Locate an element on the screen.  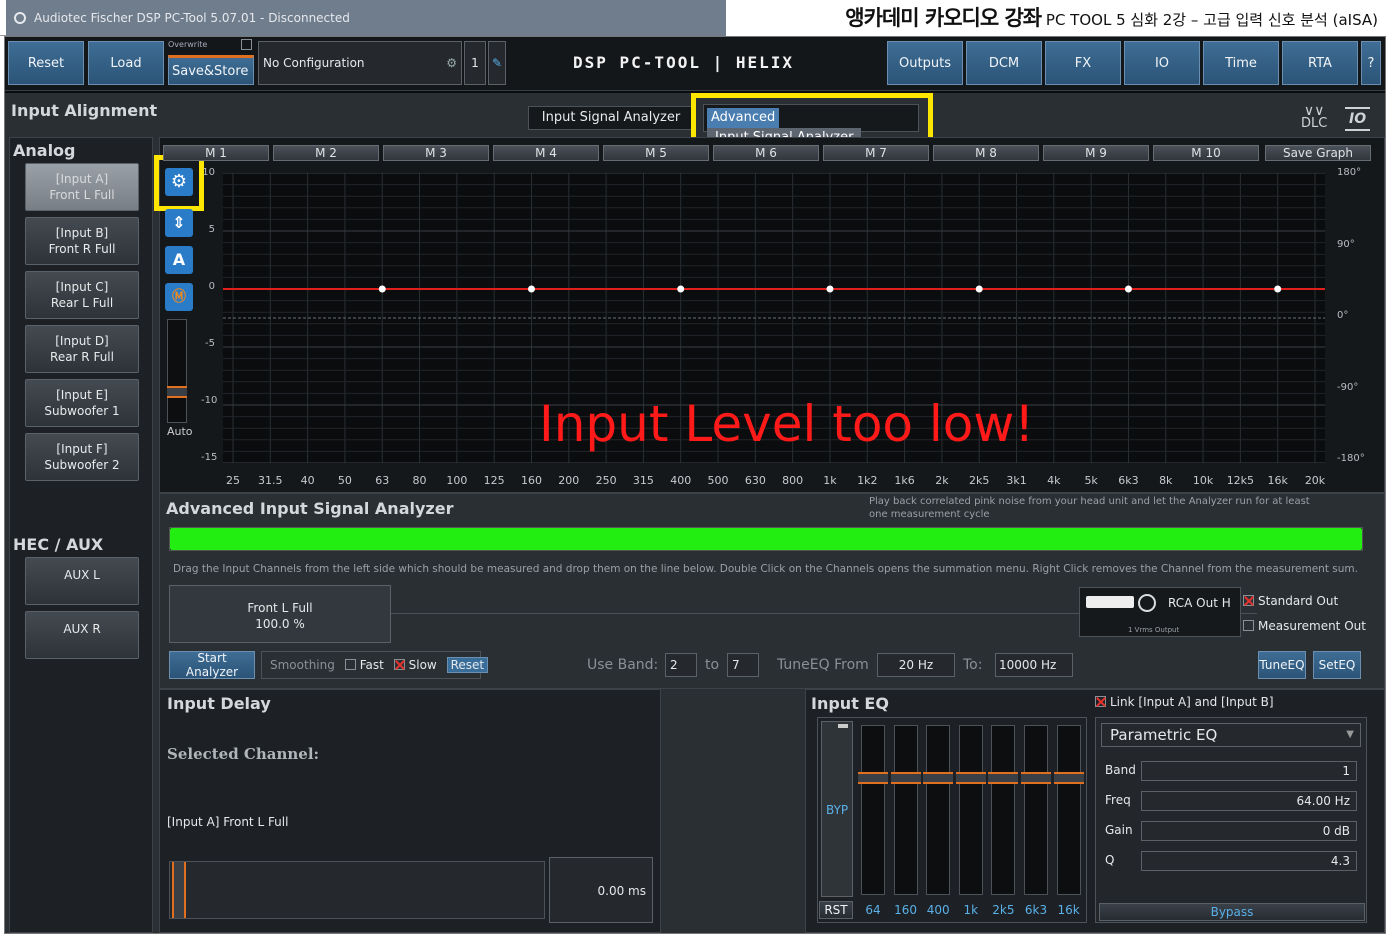
eq-param-field: 4.3 is located at coordinates (1249, 861).